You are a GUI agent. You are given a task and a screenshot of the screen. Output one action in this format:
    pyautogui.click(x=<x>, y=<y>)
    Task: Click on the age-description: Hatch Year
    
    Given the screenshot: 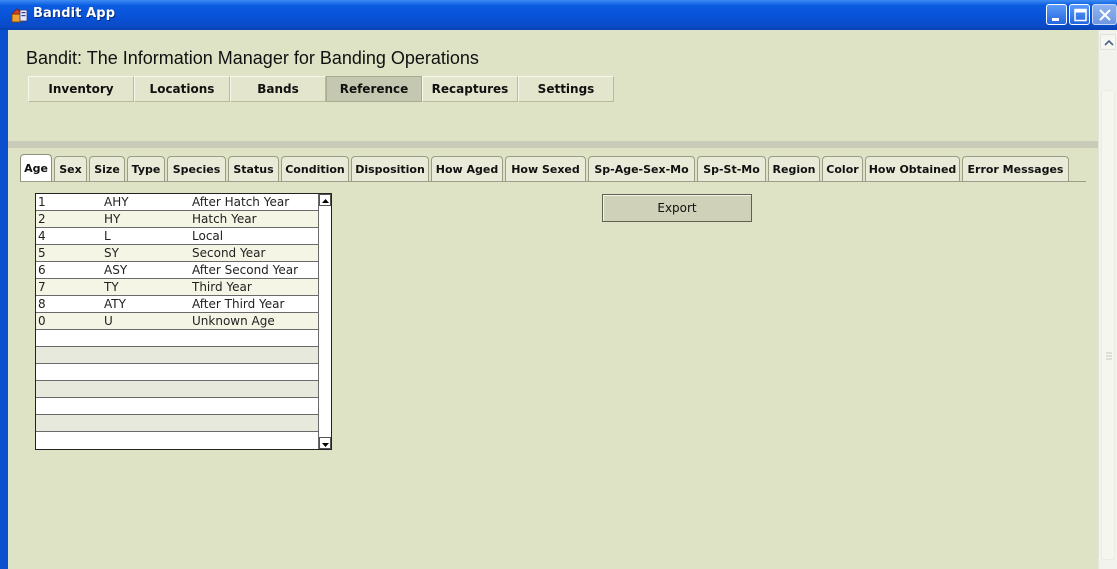 What is the action you would take?
    pyautogui.click(x=224, y=219)
    